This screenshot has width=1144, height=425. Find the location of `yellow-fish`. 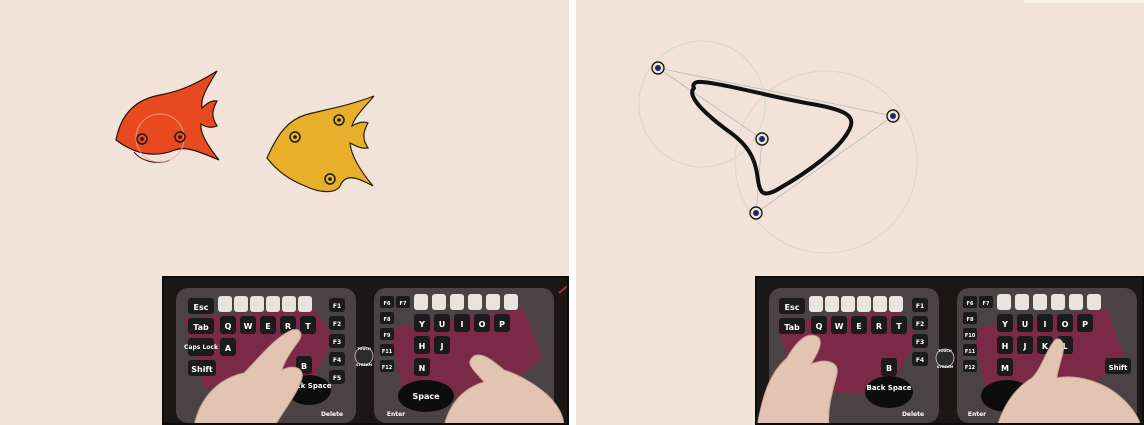

yellow-fish is located at coordinates (320, 144).